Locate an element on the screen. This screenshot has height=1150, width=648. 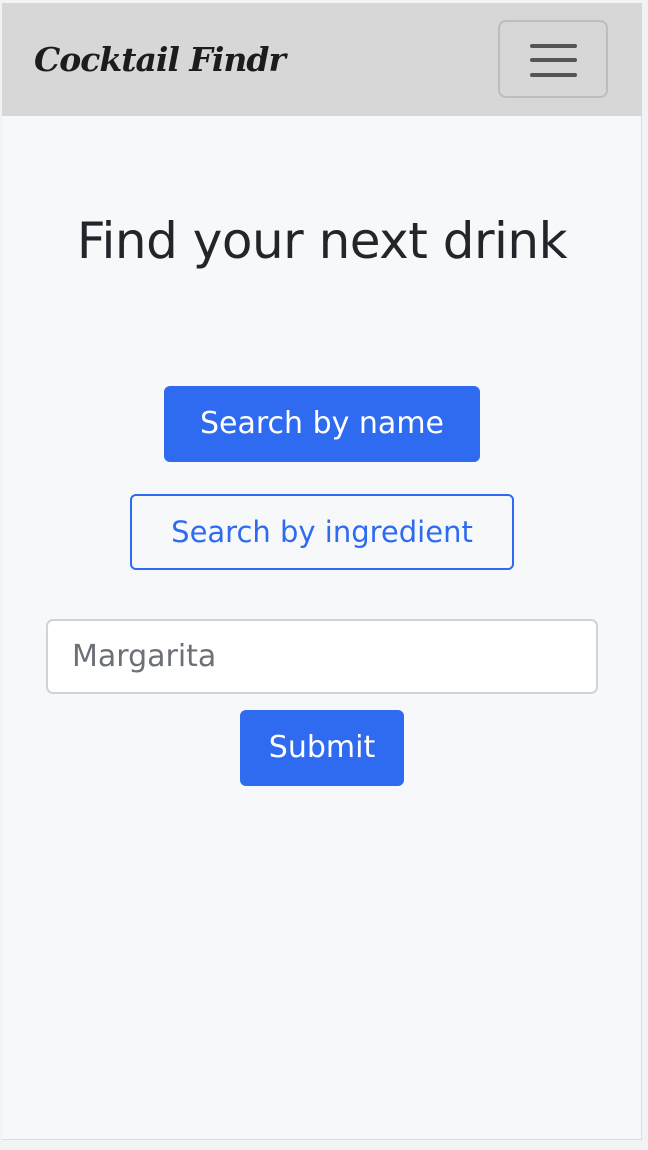
brand-logo: Cocktail Findr is located at coordinates (160, 60).